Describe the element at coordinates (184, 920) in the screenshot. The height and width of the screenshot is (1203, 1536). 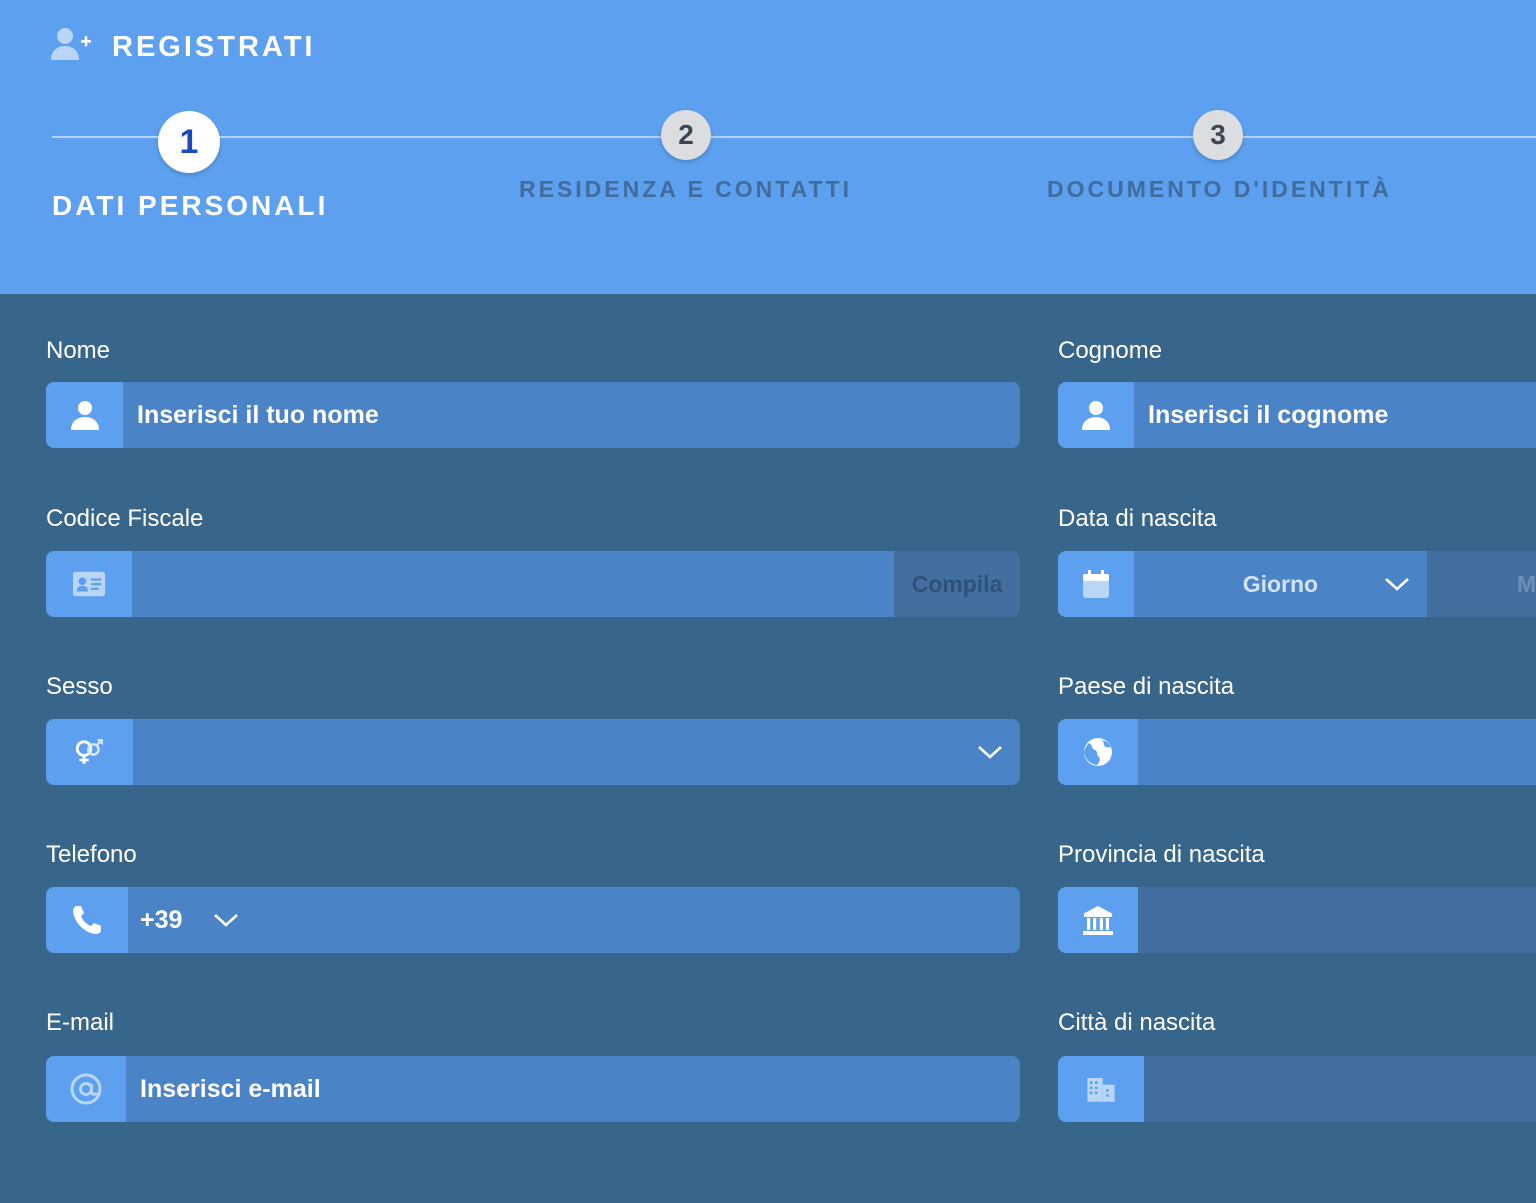
I see `country-prefix-select: +39` at that location.